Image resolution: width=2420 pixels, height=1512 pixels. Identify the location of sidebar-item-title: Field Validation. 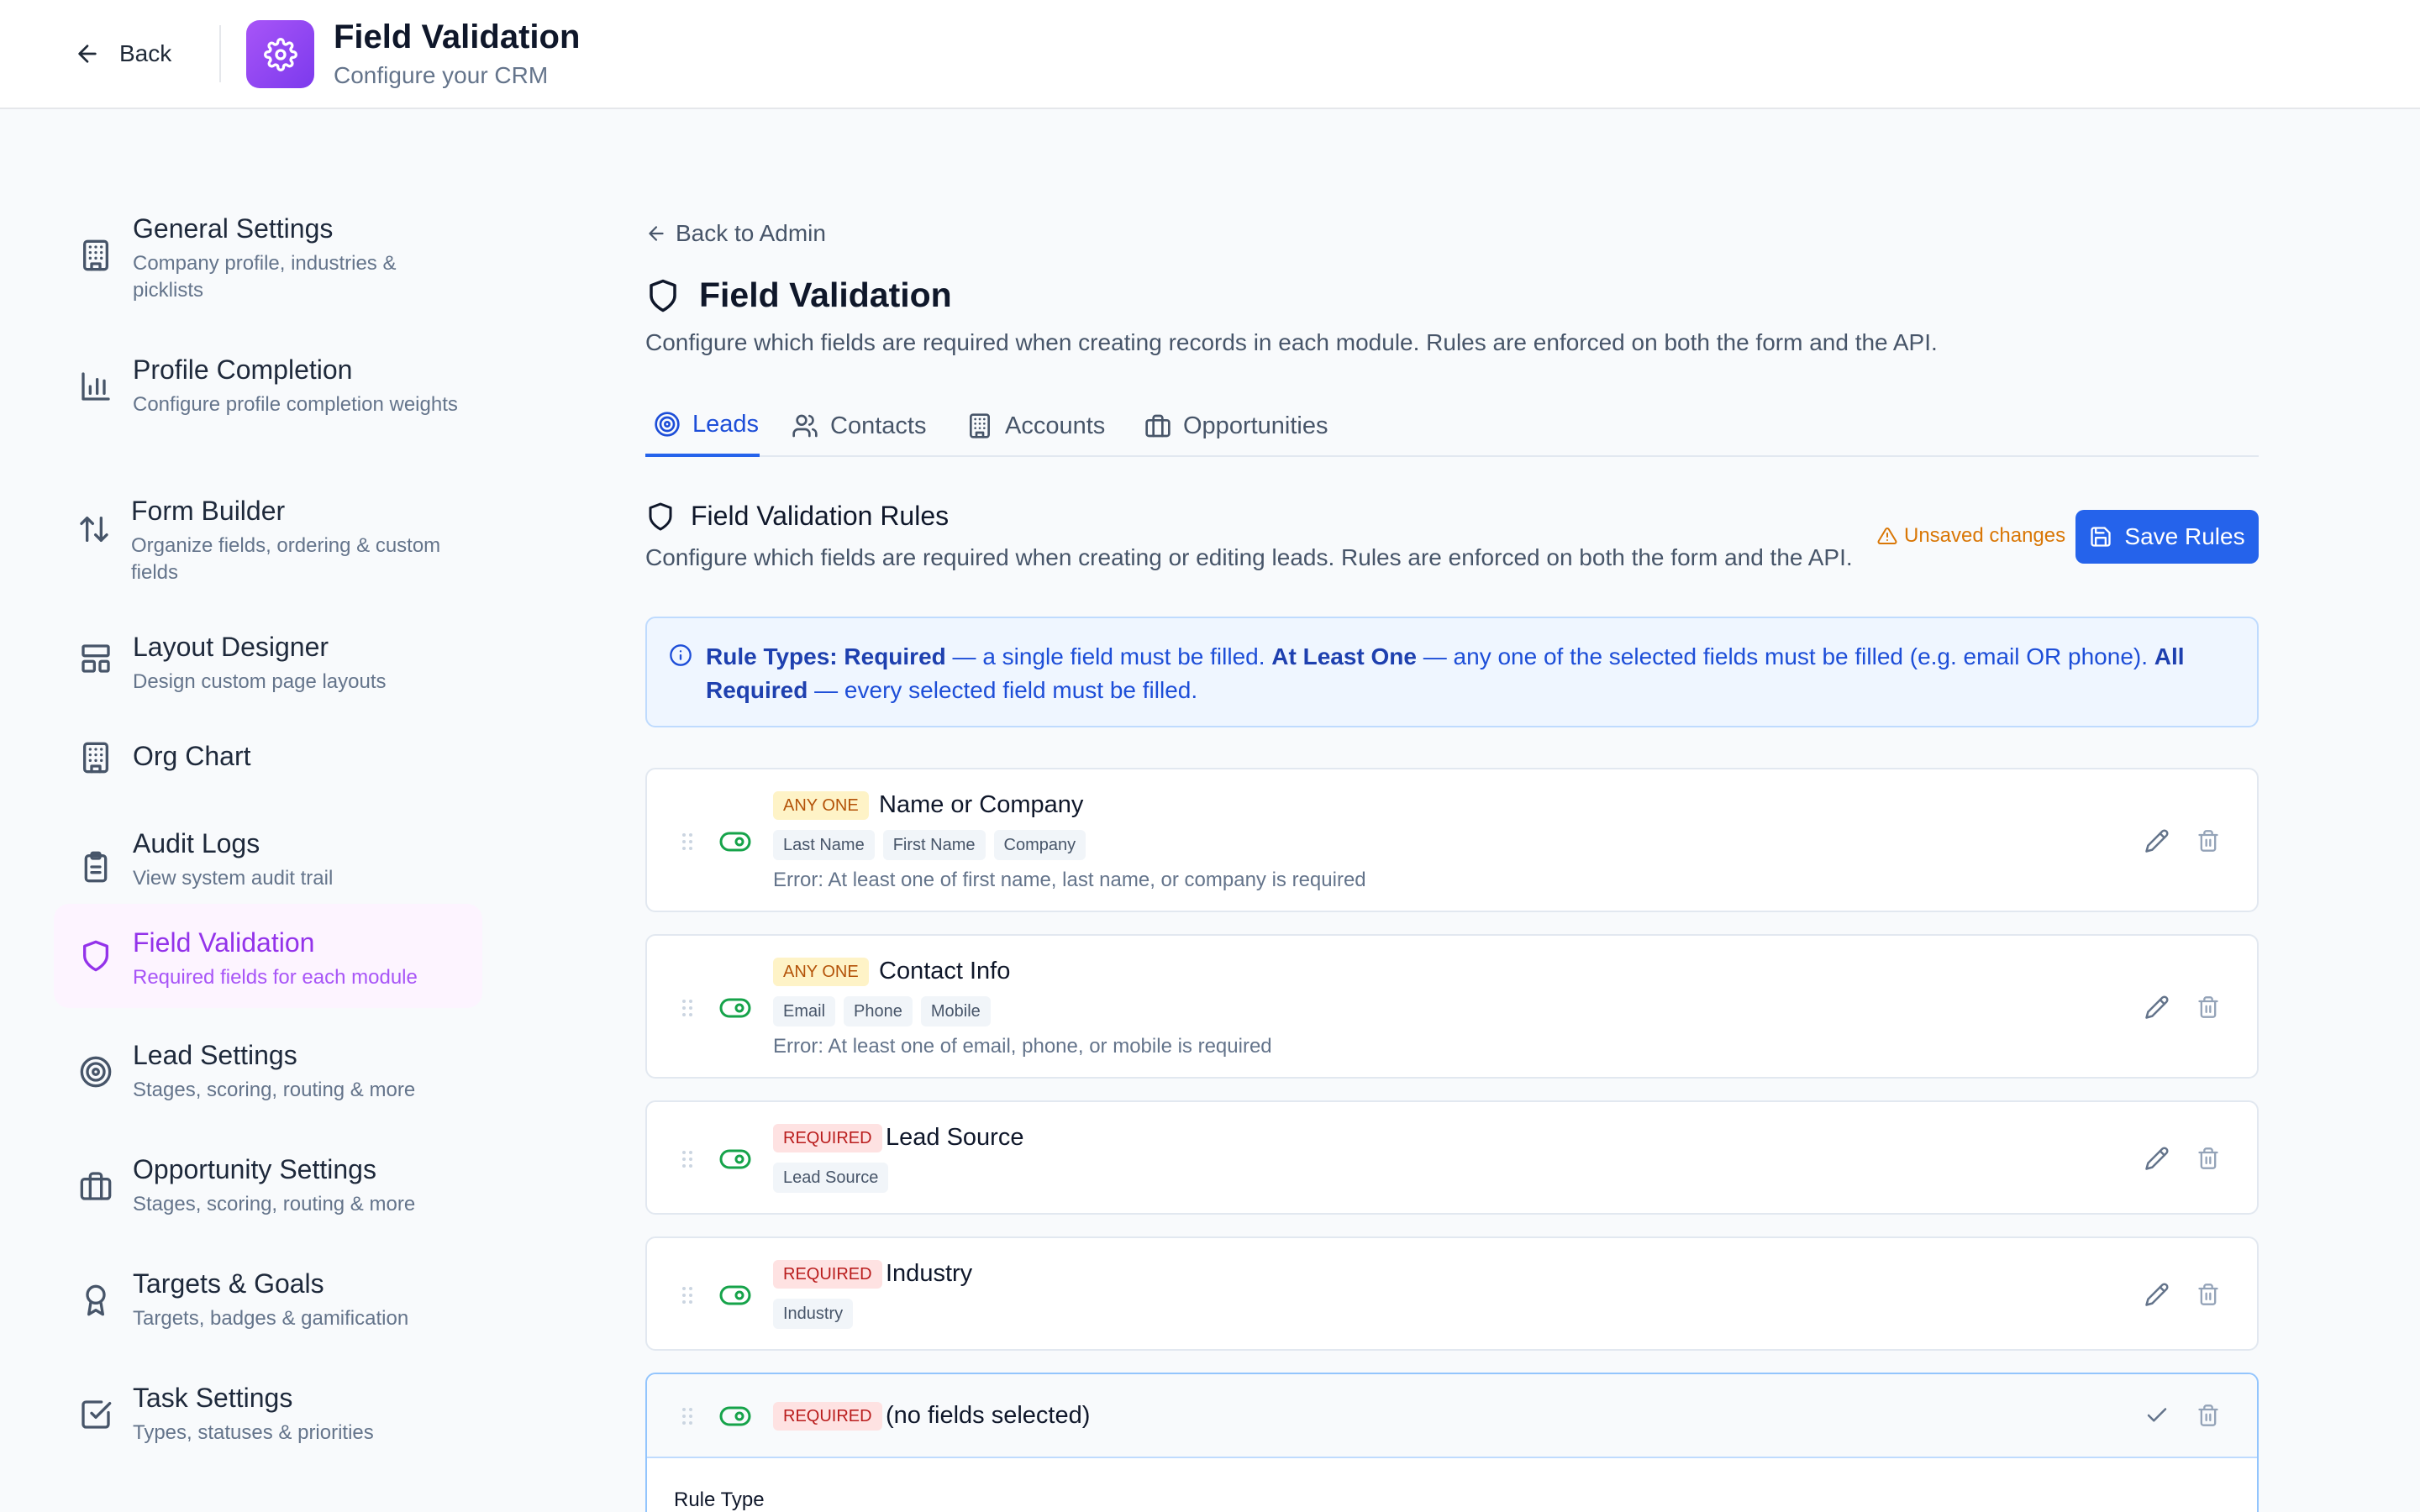
(224, 942).